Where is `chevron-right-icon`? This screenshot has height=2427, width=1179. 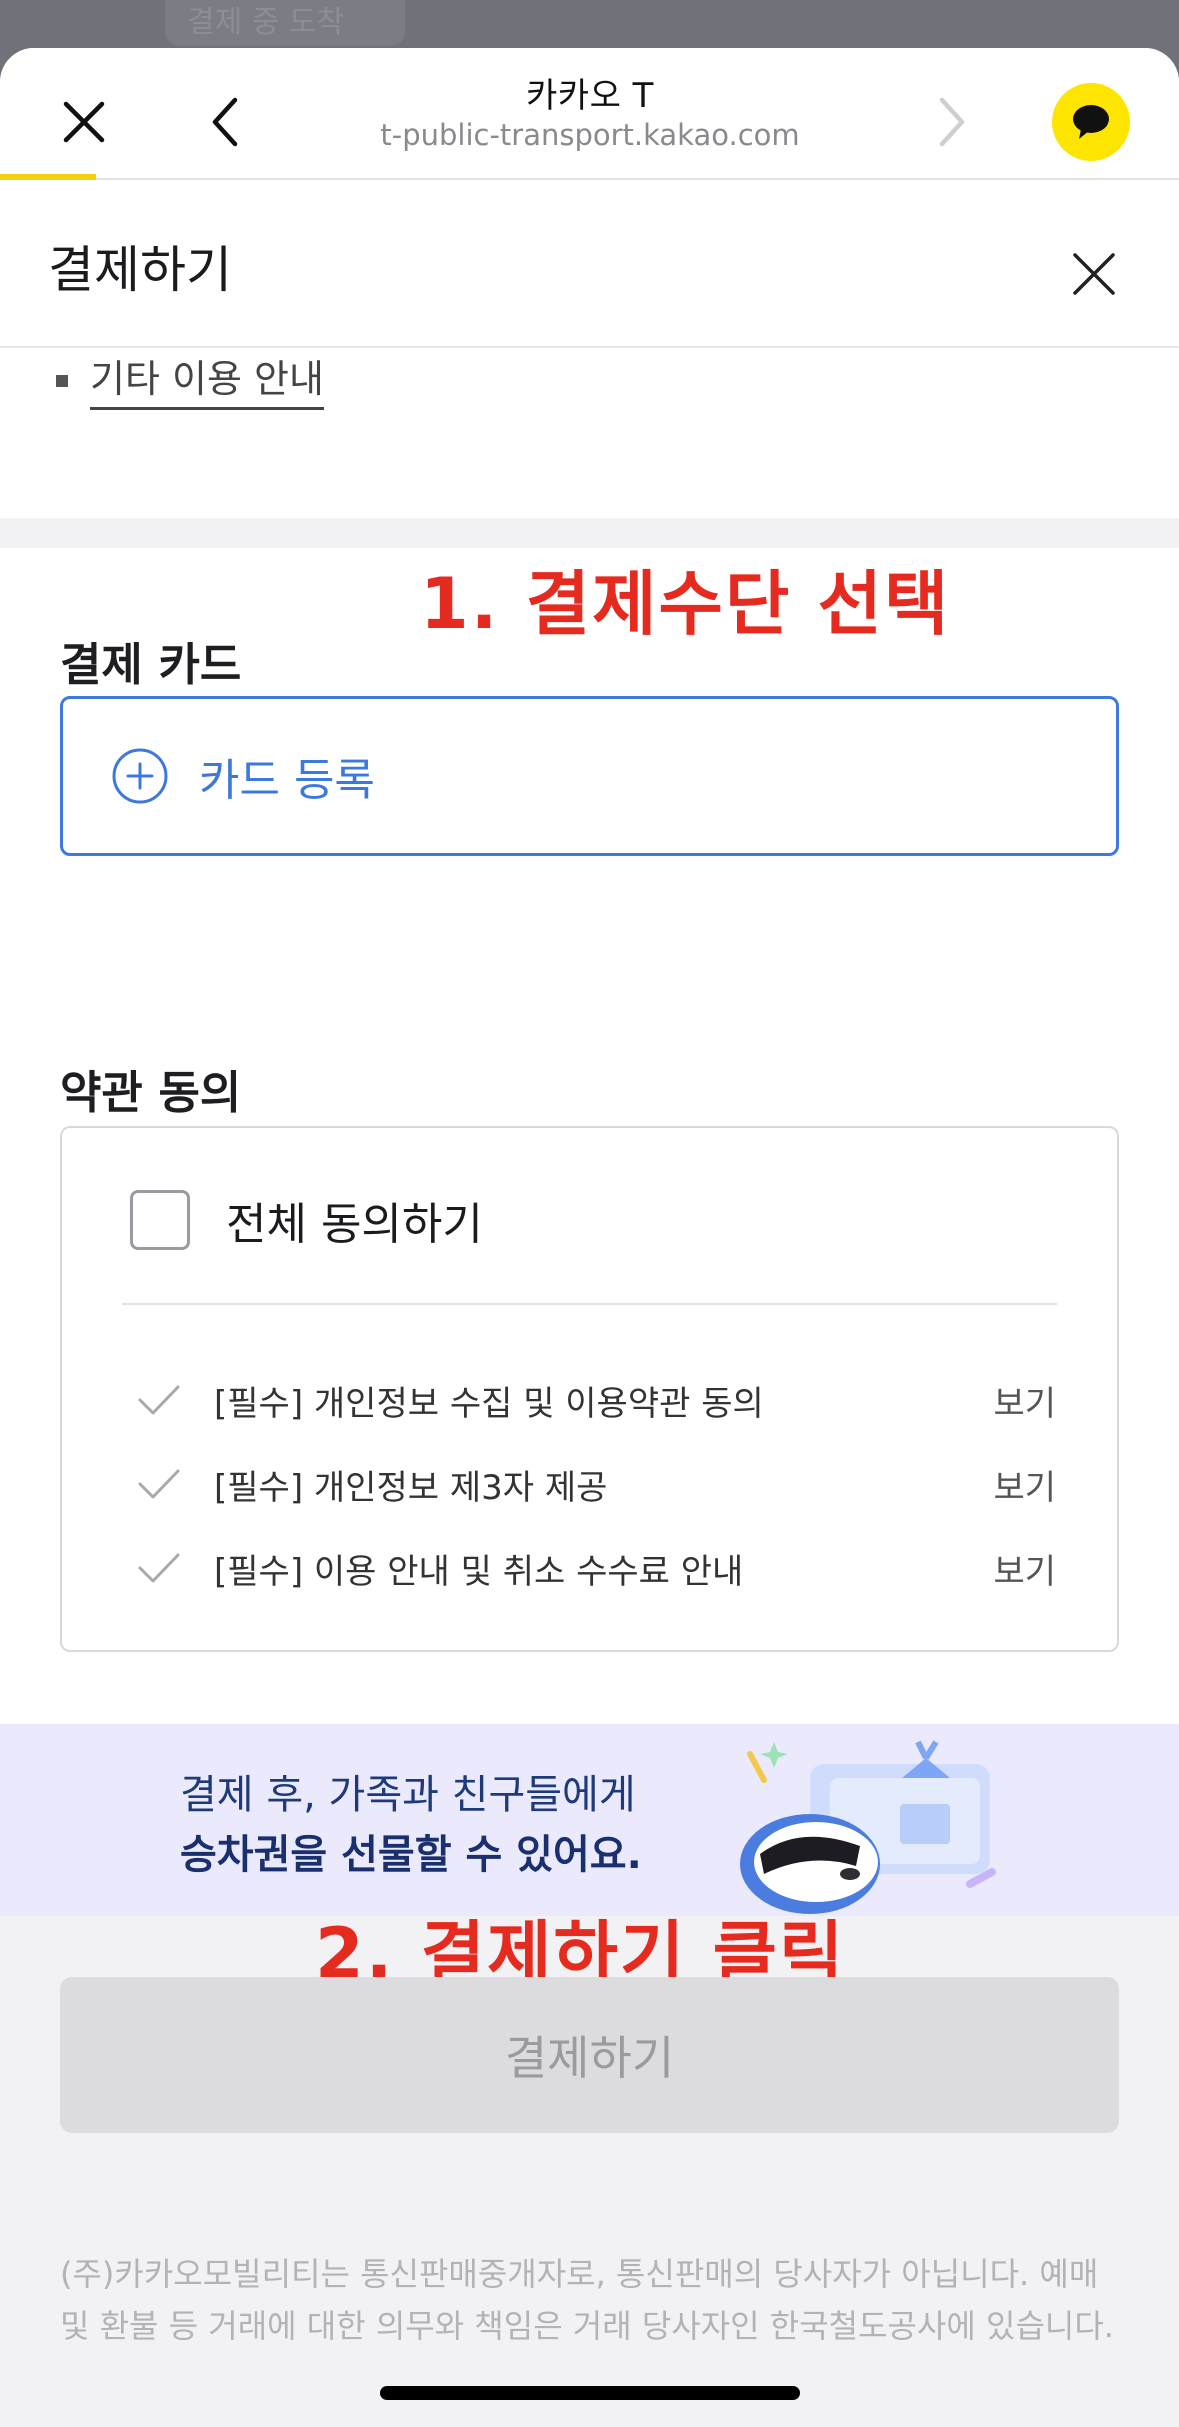
chevron-right-icon is located at coordinates (952, 122).